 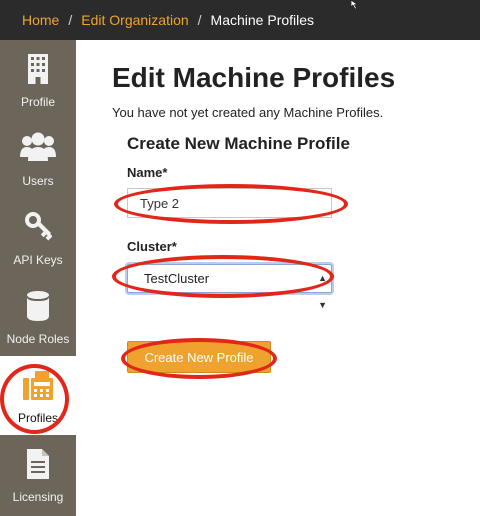 I want to click on breadcrumb-edit-organization-link: Edit Organization, so click(x=134, y=20).